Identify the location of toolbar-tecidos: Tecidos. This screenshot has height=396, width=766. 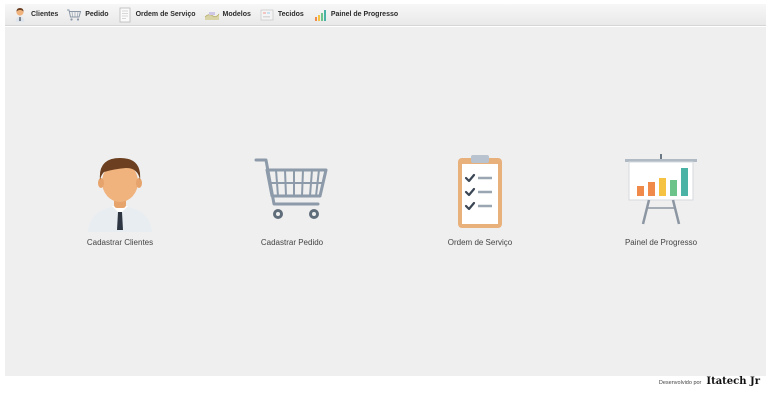
(282, 15).